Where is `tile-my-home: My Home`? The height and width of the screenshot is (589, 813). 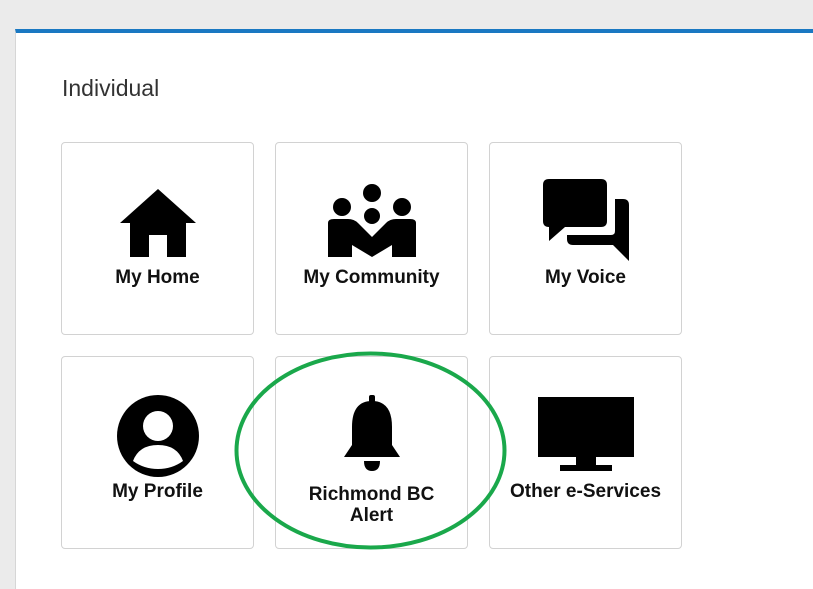 tile-my-home: My Home is located at coordinates (157, 238).